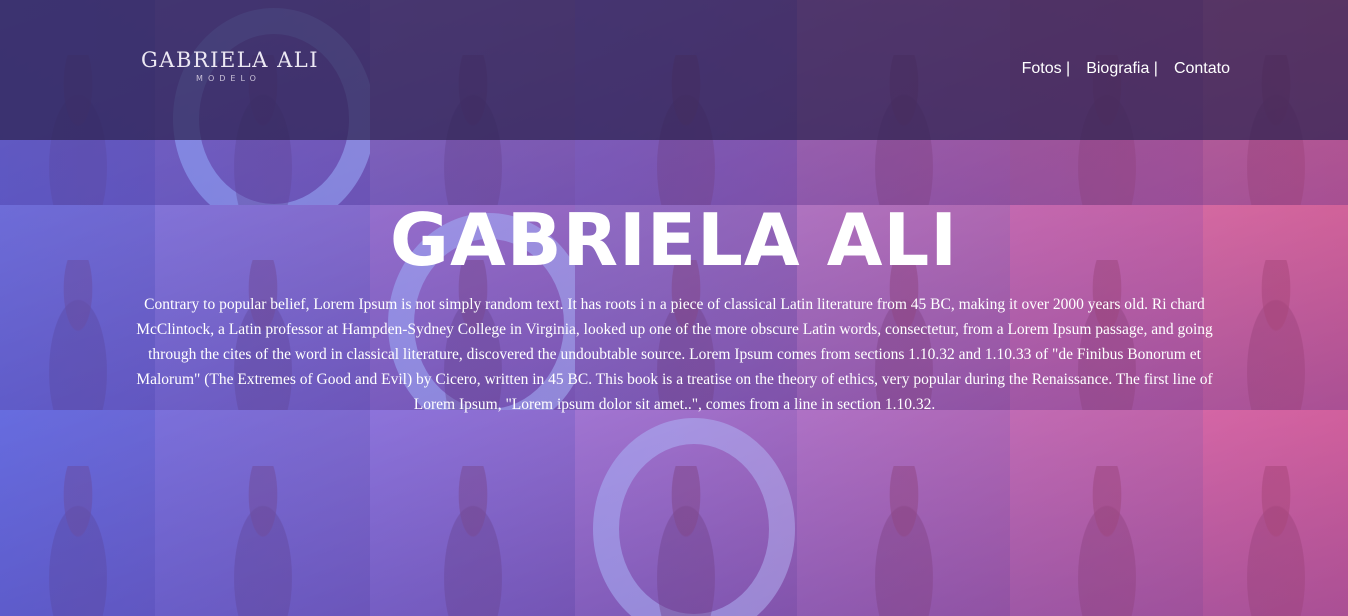 The width and height of the screenshot is (1348, 616). I want to click on nav-item-biografia: Biografia |, so click(1122, 69).